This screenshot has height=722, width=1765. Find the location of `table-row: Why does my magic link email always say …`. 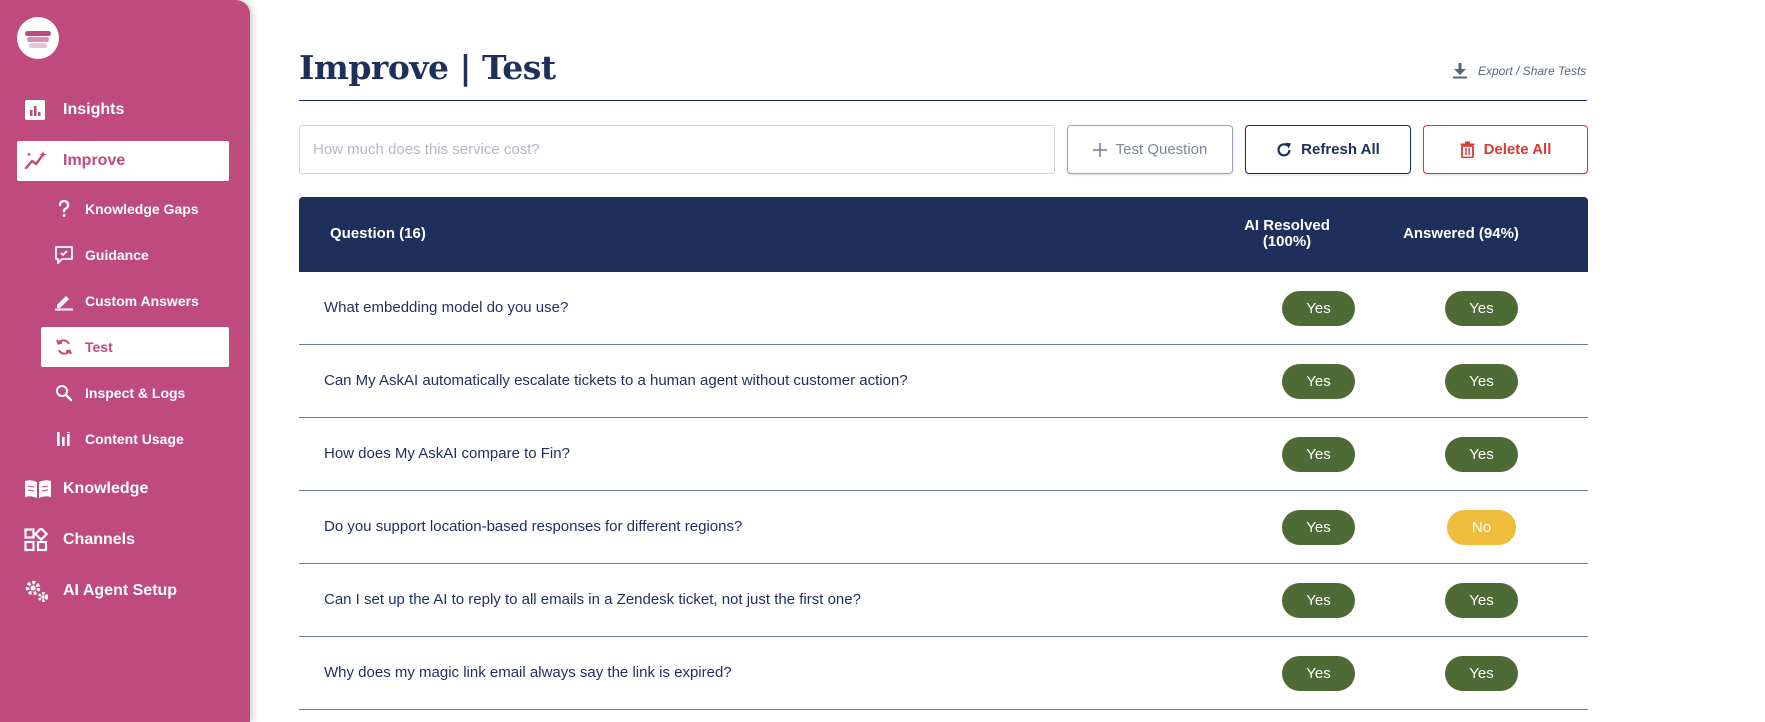

table-row: Why does my magic link email always say … is located at coordinates (943, 673).